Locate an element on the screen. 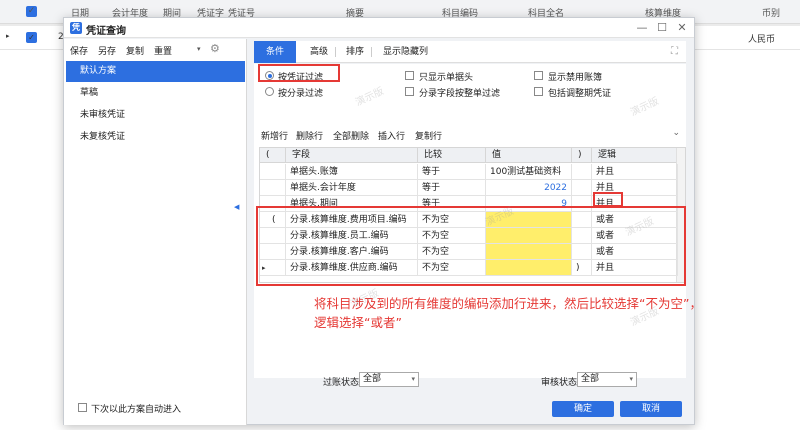  audit-status-label: 审核状态 is located at coordinates (559, 383).